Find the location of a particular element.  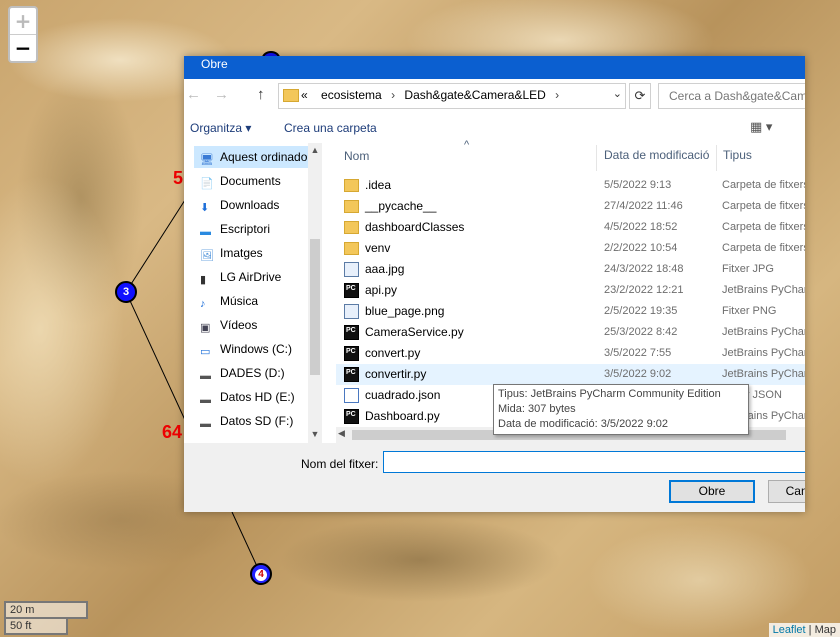

refresh-icon: ⟳ is located at coordinates (640, 96).